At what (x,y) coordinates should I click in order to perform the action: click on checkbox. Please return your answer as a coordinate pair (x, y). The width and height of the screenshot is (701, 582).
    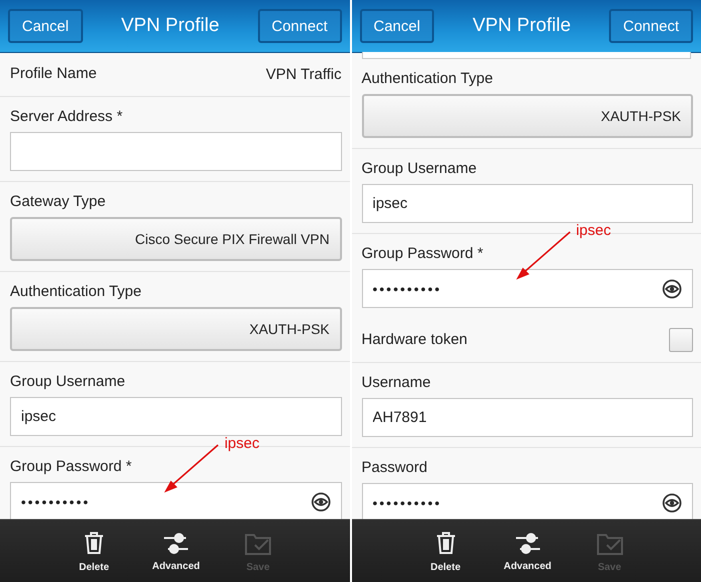
    Looking at the image, I should click on (681, 340).